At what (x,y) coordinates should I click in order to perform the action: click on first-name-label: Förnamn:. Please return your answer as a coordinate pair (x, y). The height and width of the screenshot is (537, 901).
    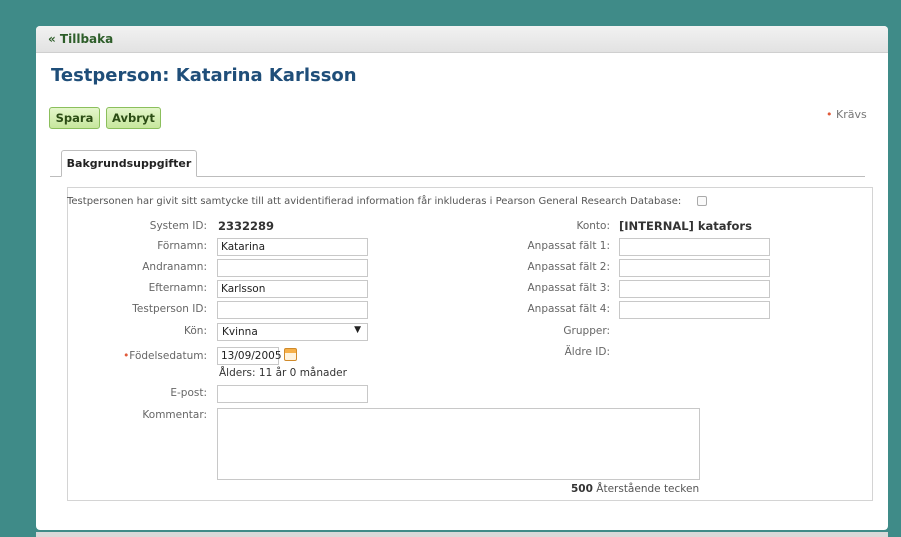
    Looking at the image, I should click on (182, 246).